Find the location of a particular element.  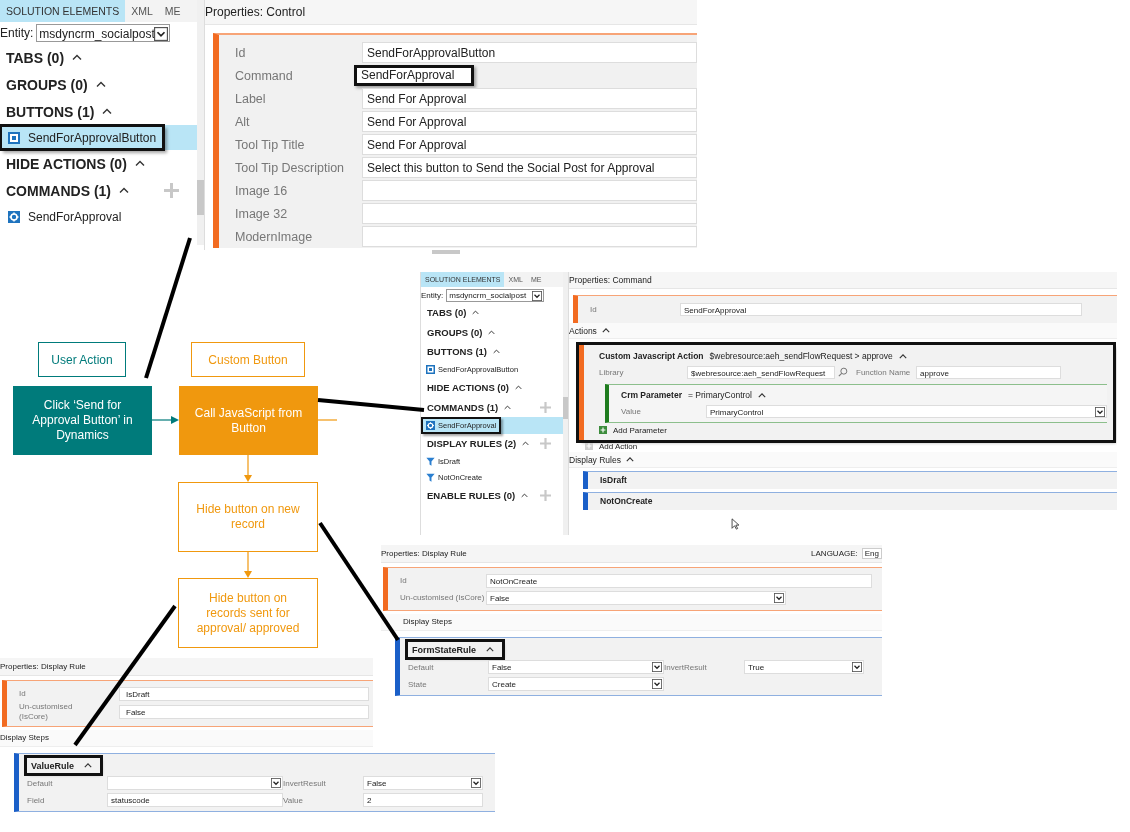

section-heading: Display Rules is located at coordinates (595, 459).